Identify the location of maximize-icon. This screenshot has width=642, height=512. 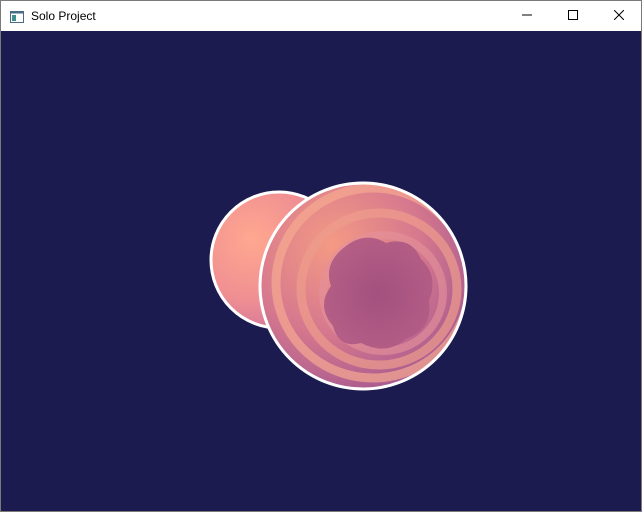
(573, 16).